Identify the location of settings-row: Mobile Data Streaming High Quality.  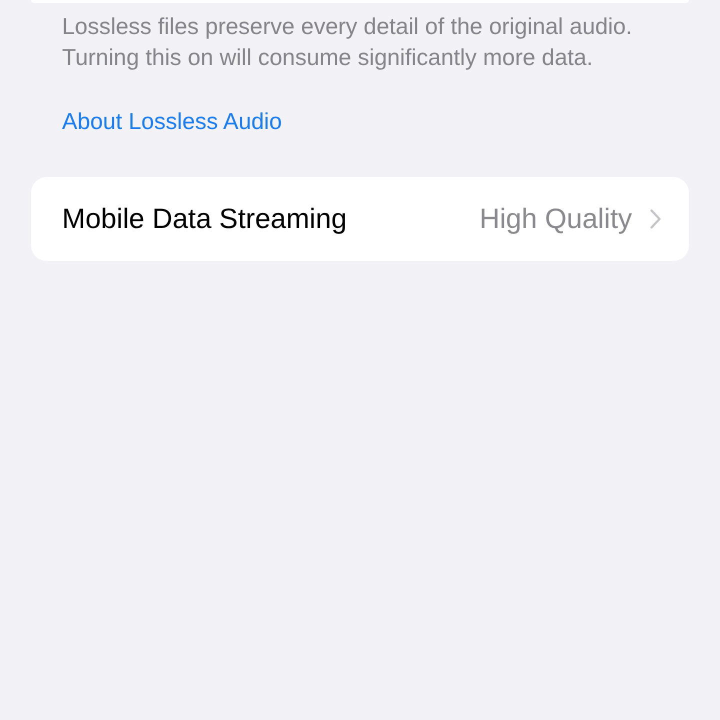
(360, 219).